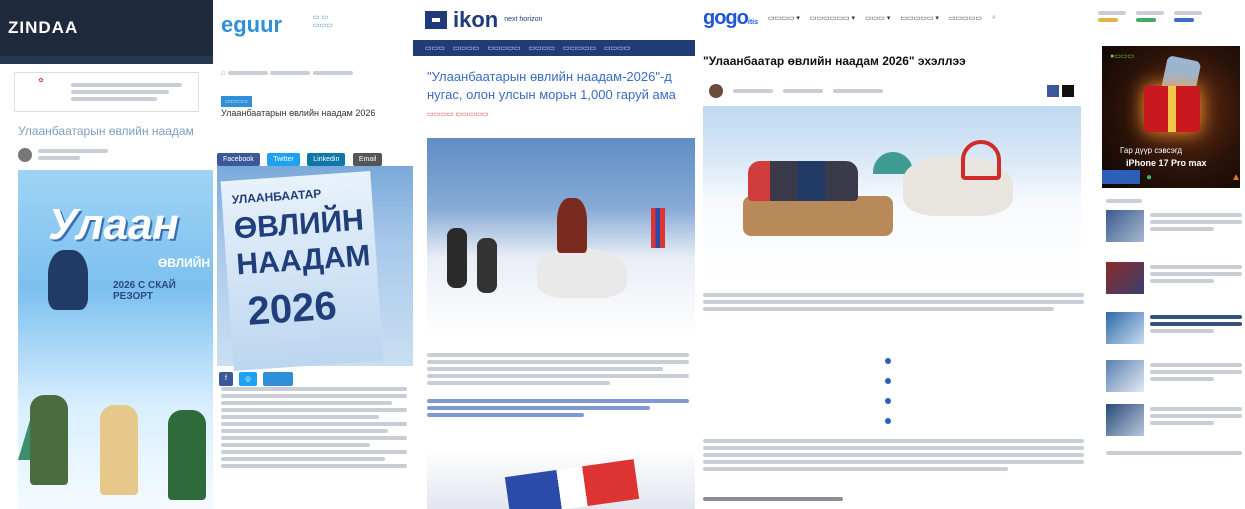  Describe the element at coordinates (367, 159) in the screenshot. I see `share-email-button: Email` at that location.